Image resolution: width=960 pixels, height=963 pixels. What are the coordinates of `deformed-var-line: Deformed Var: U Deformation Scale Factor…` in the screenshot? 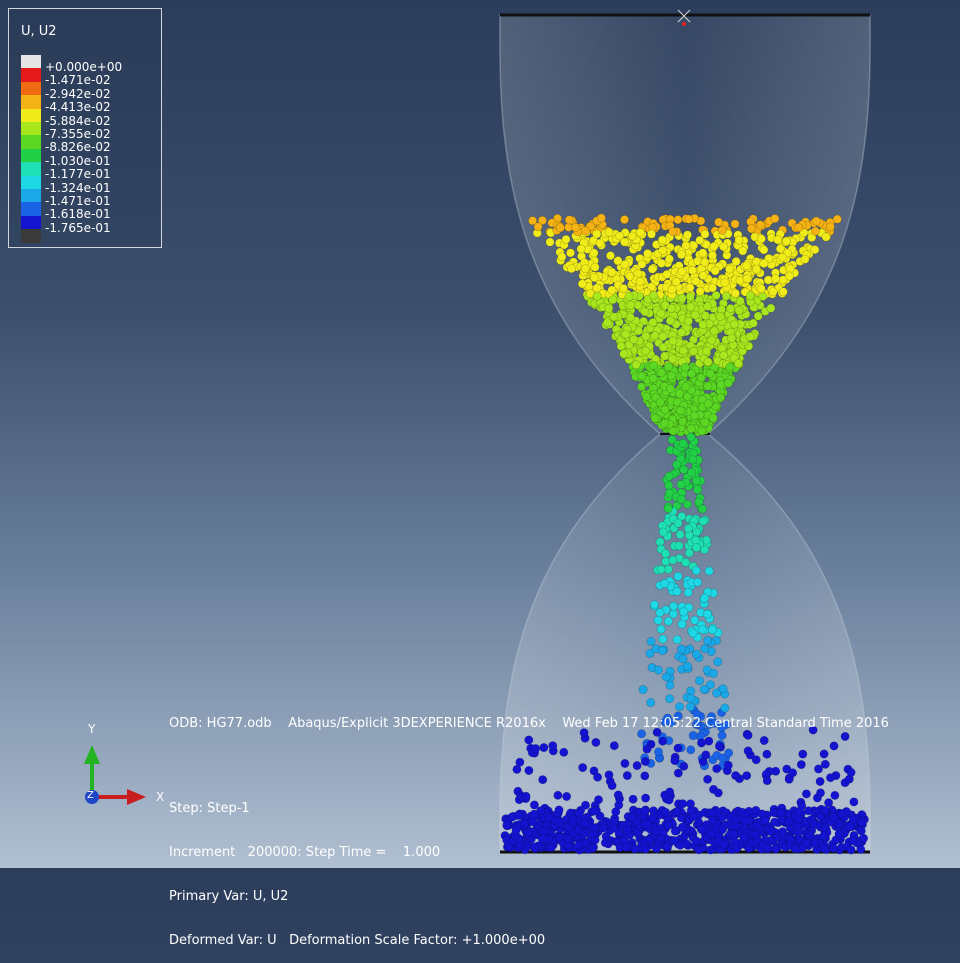 It's located at (357, 940).